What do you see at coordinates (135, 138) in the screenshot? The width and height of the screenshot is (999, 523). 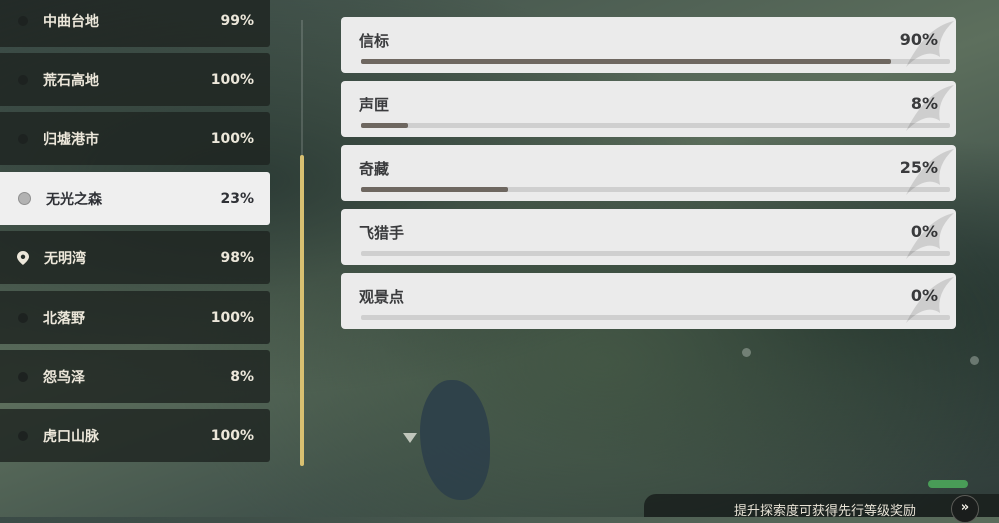 I see `region-item: 归墟港市 100%` at bounding box center [135, 138].